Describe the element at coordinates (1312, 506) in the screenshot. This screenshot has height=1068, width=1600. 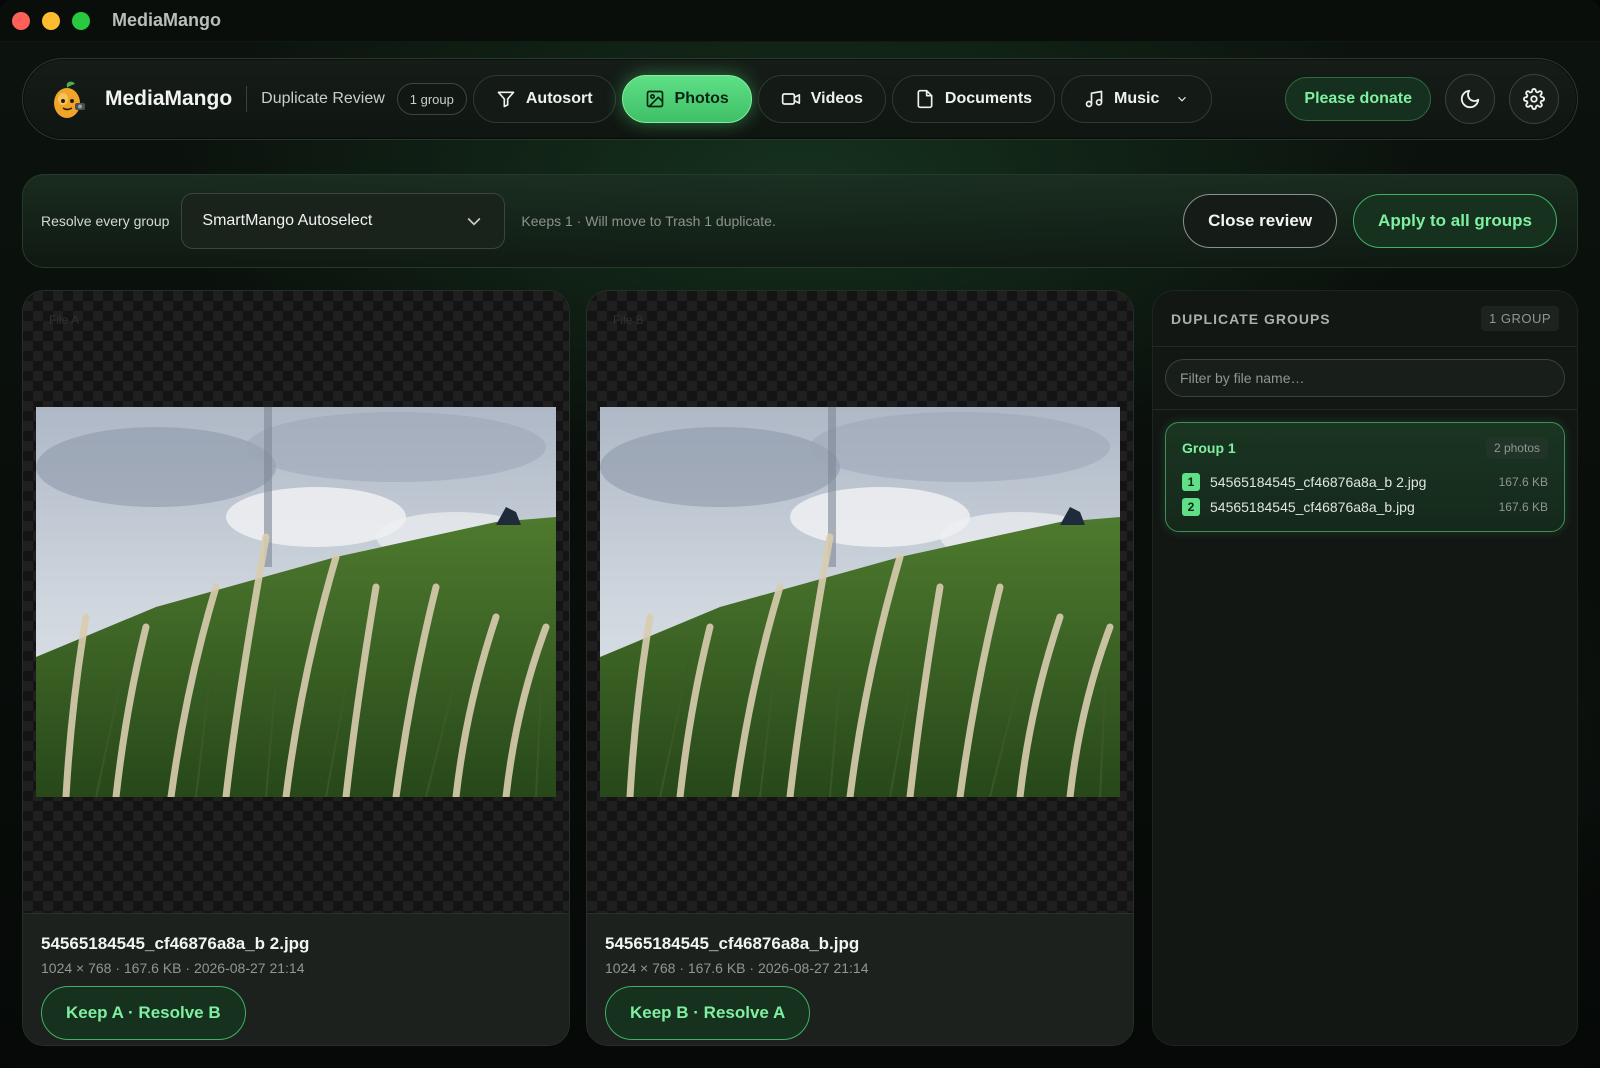
I see `group-file-name: 54565184545_cf46876a8a_b.jpg` at that location.